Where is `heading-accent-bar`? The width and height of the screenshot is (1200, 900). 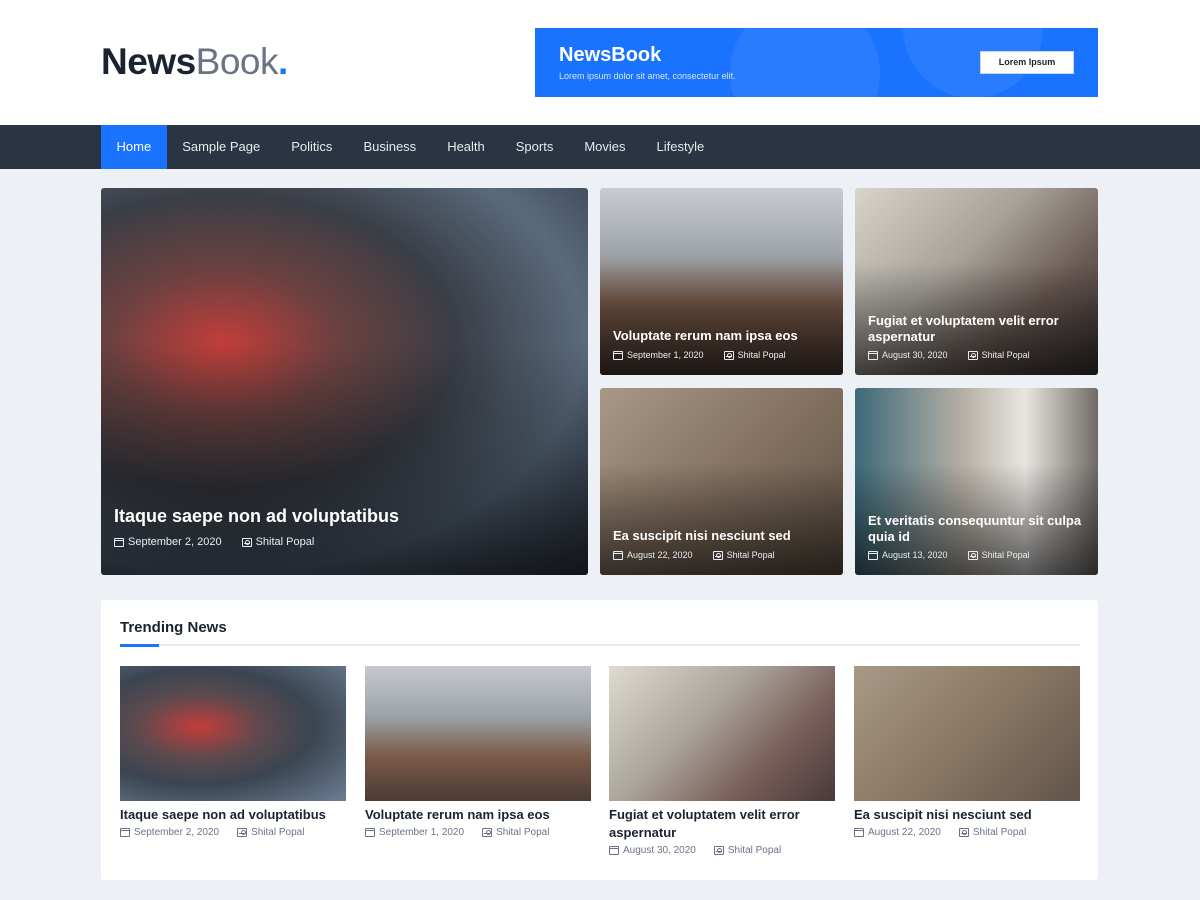
heading-accent-bar is located at coordinates (139, 645).